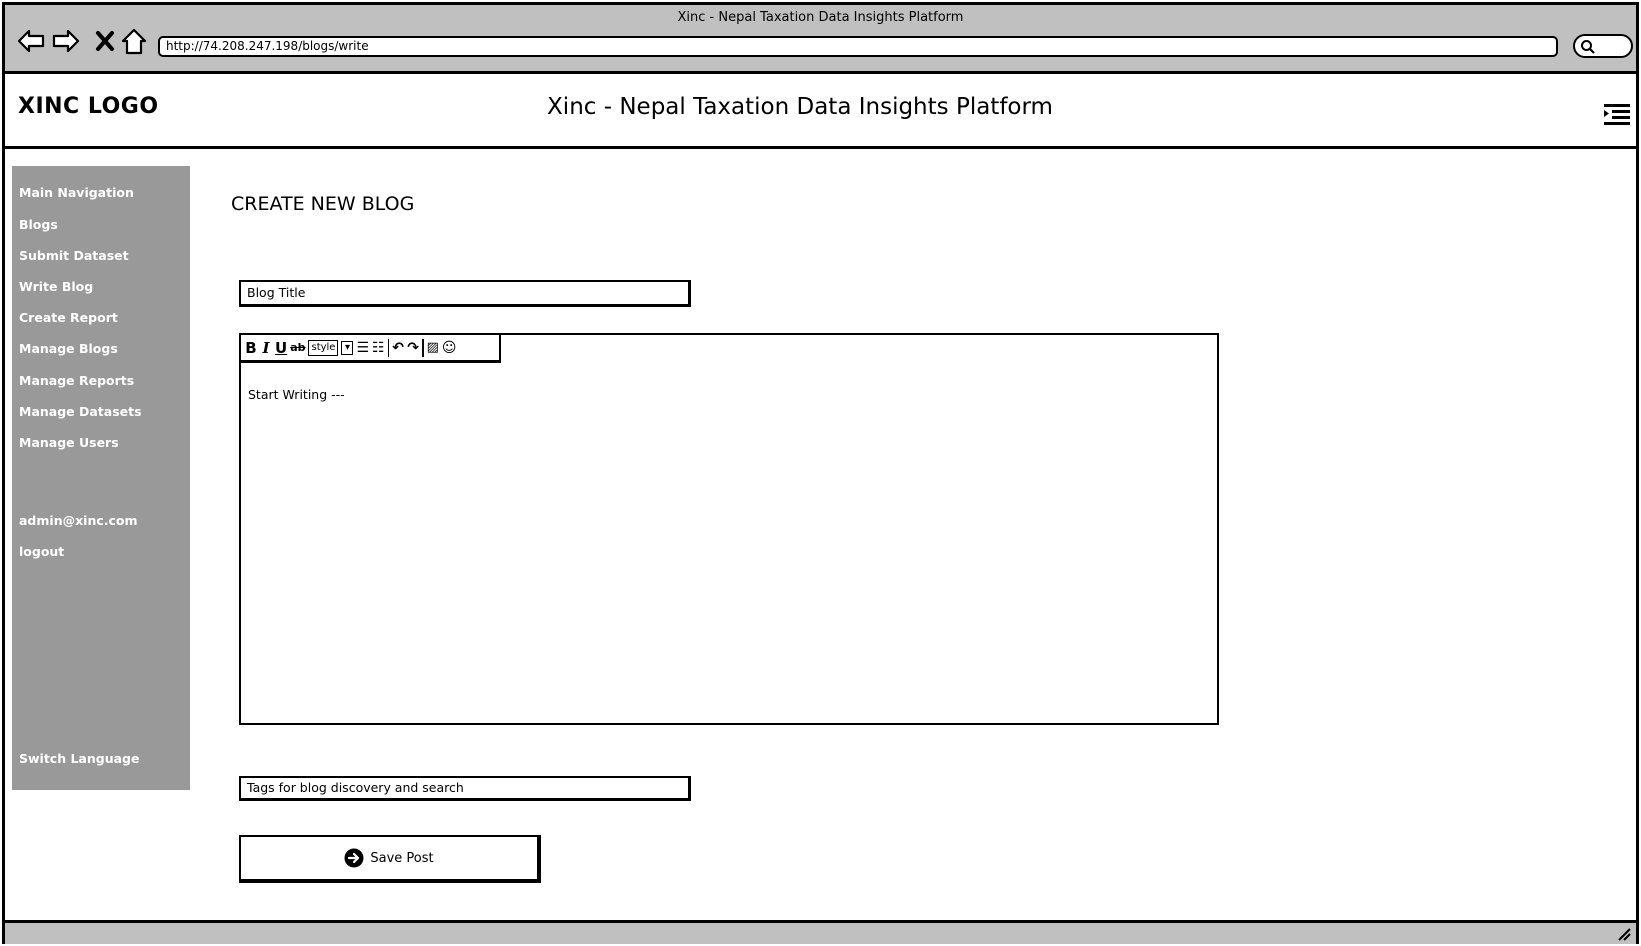 Image resolution: width=1641 pixels, height=946 pixels. Describe the element at coordinates (858, 46) in the screenshot. I see `url-bar: http://74.208.247.198/blogs/write` at that location.